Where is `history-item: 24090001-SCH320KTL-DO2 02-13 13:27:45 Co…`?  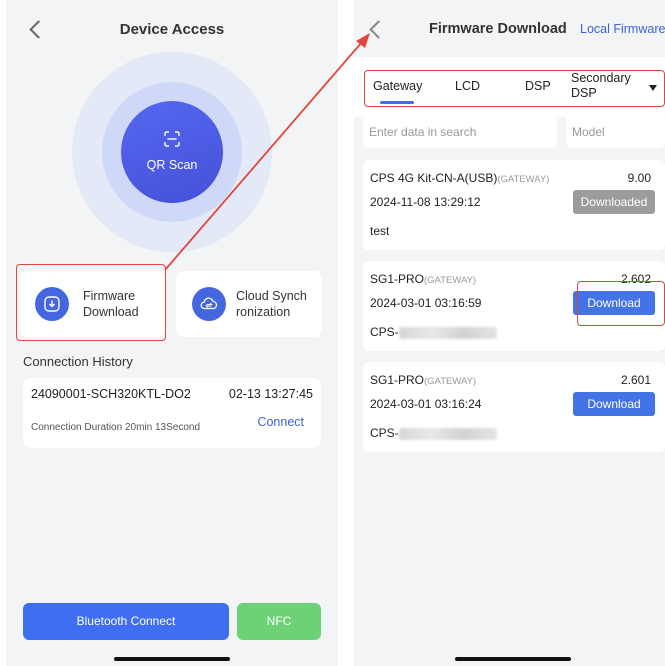
history-item: 24090001-SCH320KTL-DO2 02-13 13:27:45 Co… is located at coordinates (172, 413).